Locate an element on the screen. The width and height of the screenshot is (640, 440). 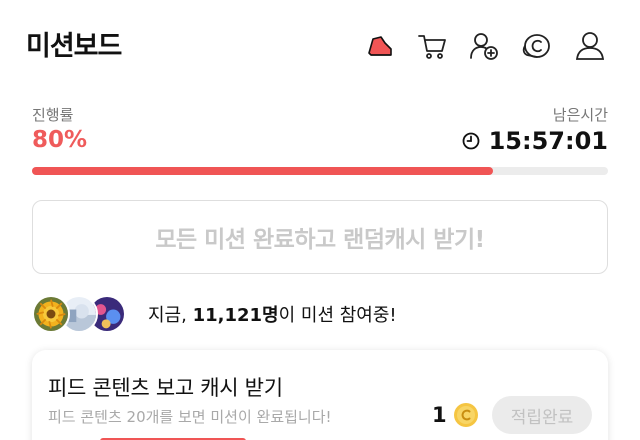
avatar is located at coordinates (51, 314).